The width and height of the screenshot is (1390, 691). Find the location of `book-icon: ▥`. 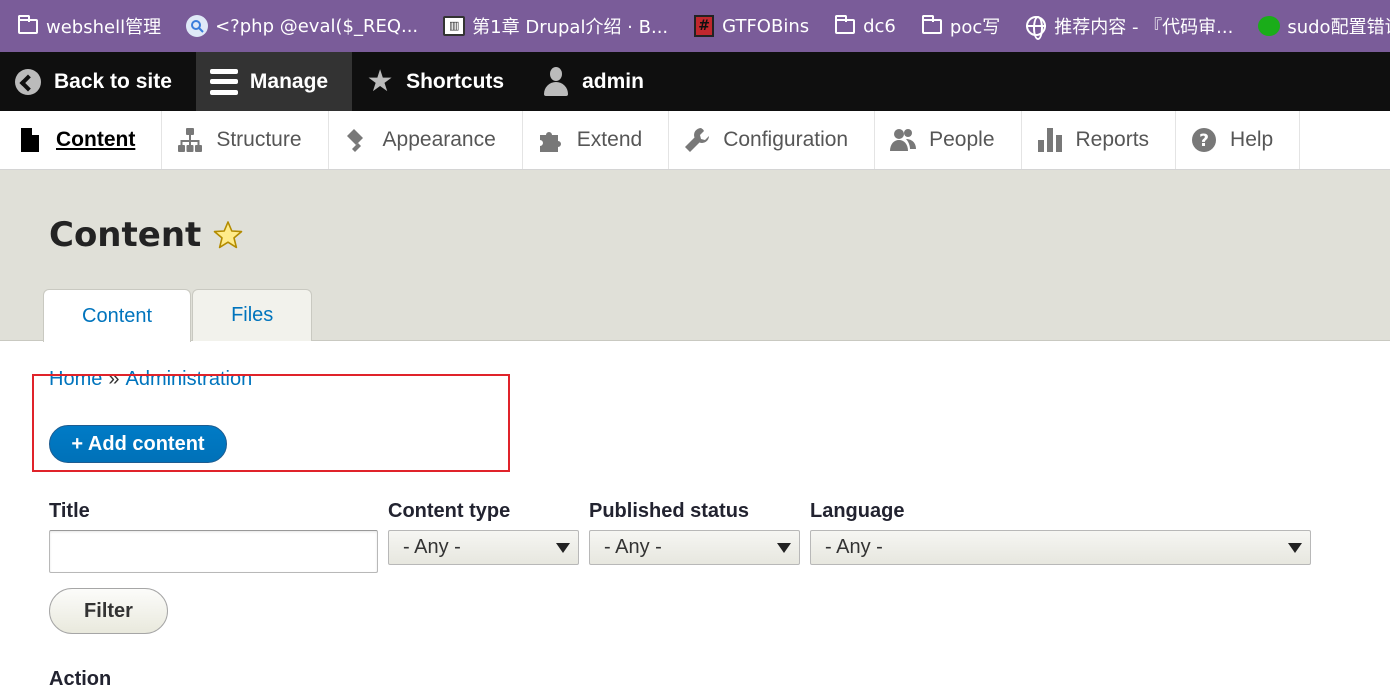

book-icon: ▥ is located at coordinates (454, 26).